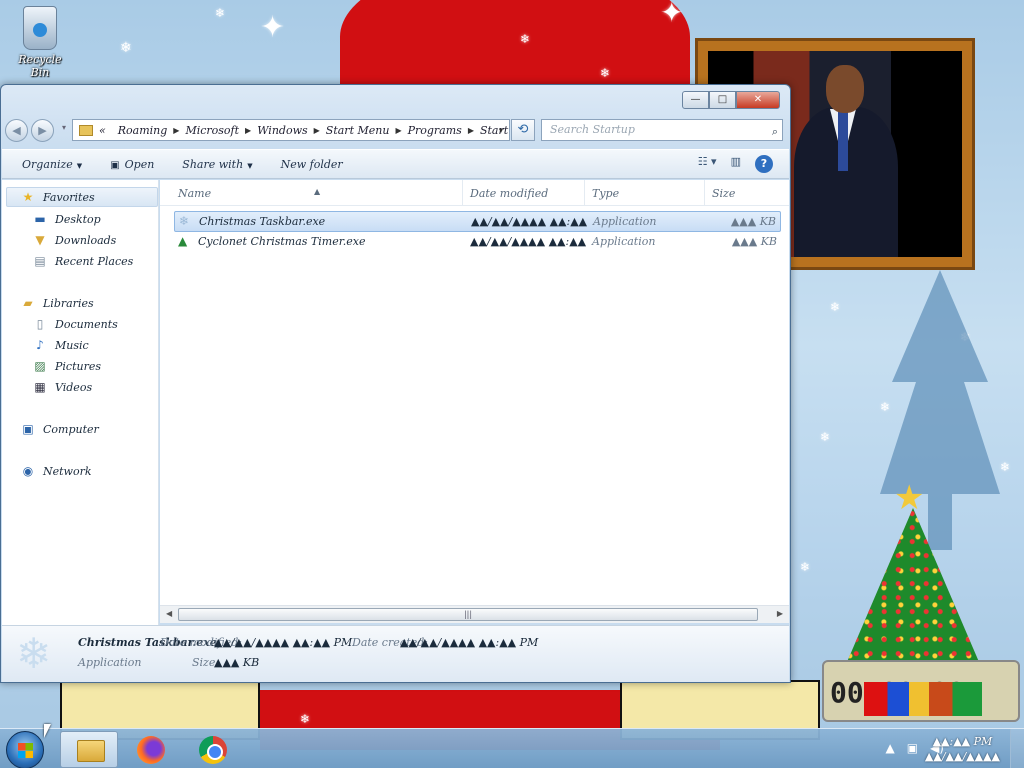  What do you see at coordinates (66, 366) in the screenshot?
I see `sidebar-item-pictures: ▨ Pictures` at bounding box center [66, 366].